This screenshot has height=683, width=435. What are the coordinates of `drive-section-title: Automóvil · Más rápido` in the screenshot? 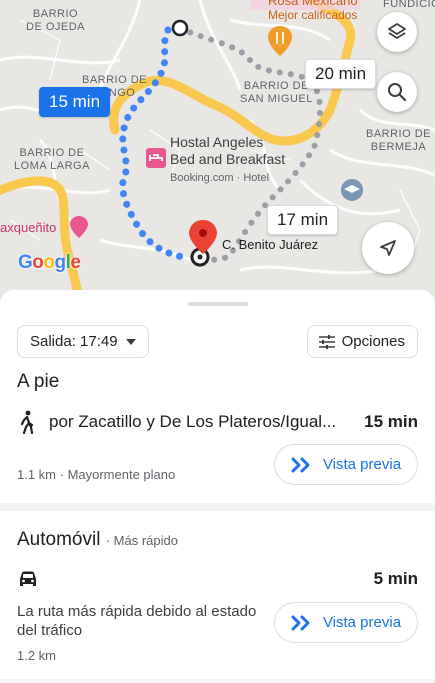 It's located at (97, 540).